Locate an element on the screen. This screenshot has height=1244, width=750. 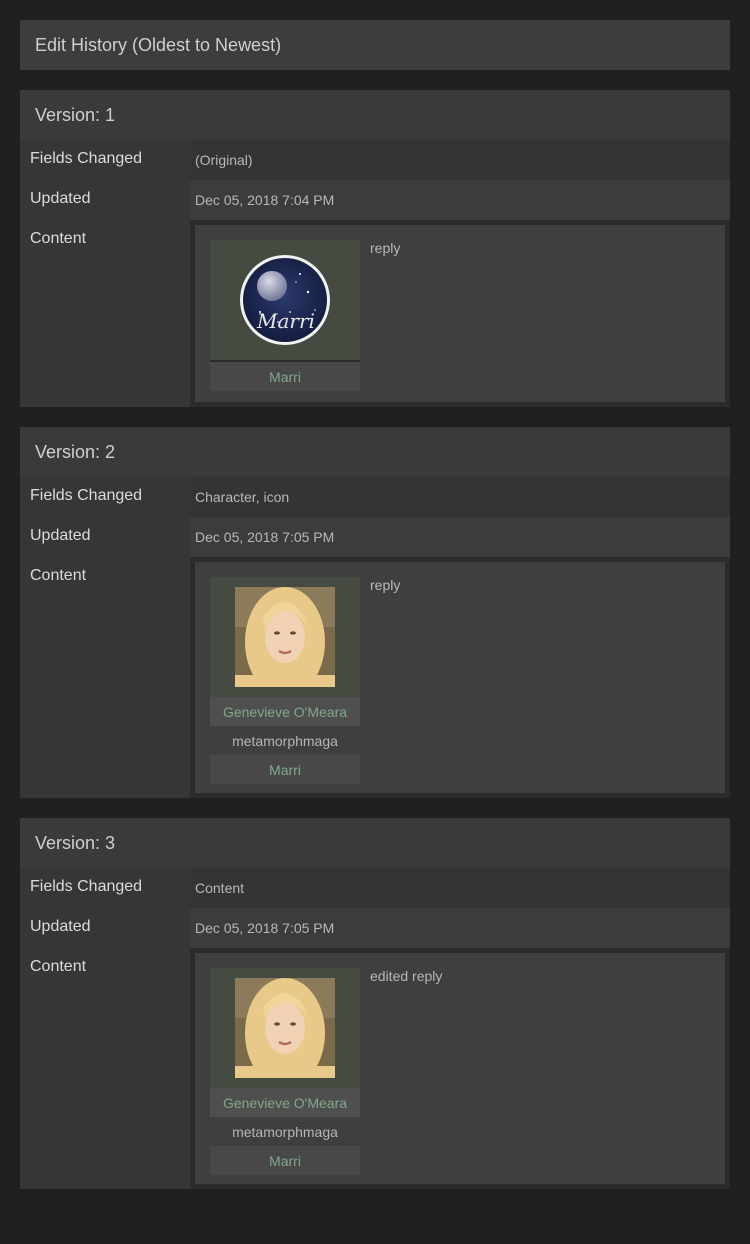
page-title: Edit History (Oldest to Newest) is located at coordinates (375, 45).